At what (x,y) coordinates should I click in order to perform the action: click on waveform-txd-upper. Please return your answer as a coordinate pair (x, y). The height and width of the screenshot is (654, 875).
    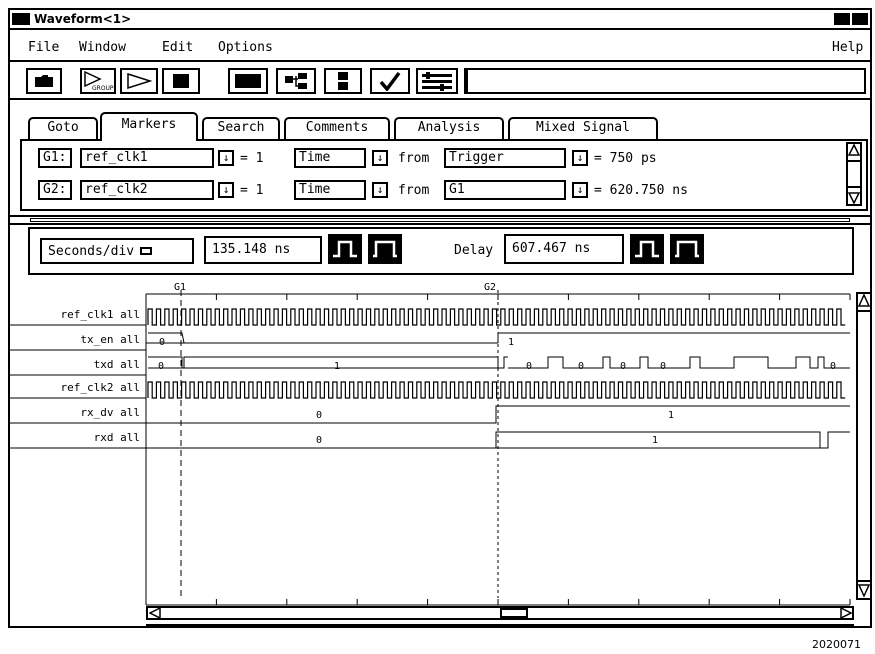
    Looking at the image, I should click on (328, 362).